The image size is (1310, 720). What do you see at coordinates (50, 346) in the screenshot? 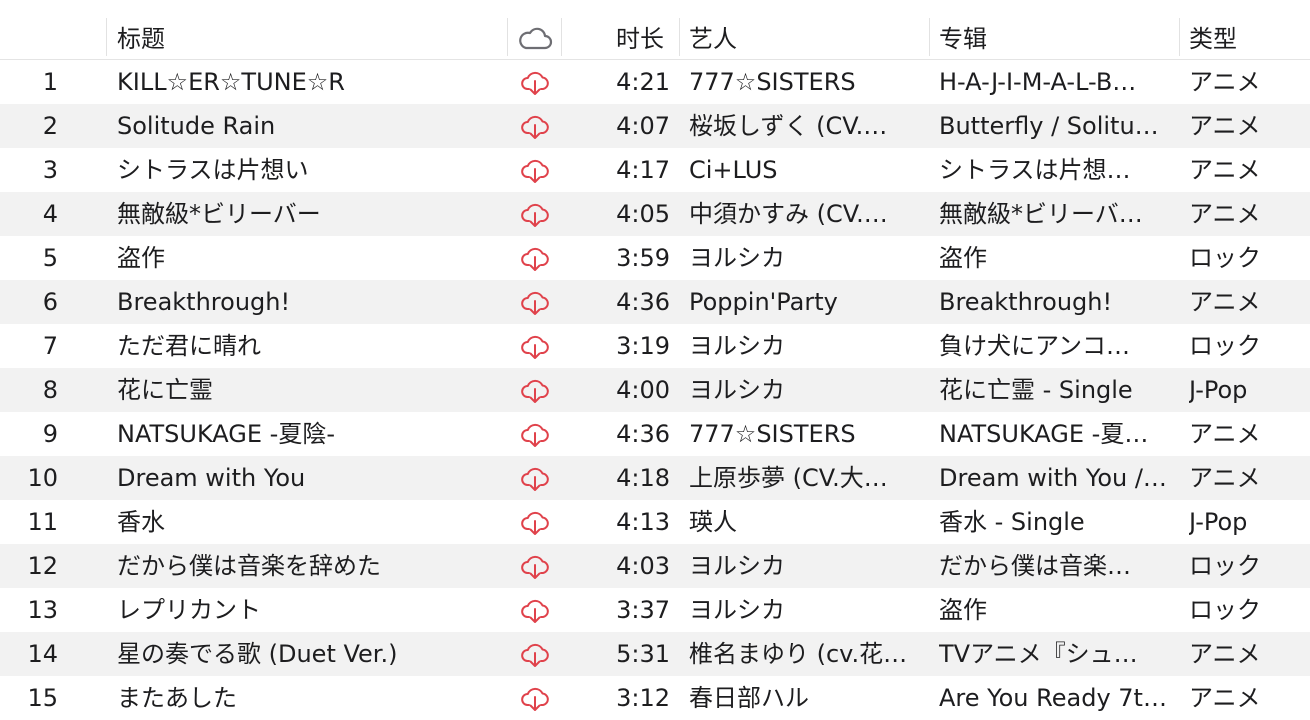
I see `track-number: 7` at bounding box center [50, 346].